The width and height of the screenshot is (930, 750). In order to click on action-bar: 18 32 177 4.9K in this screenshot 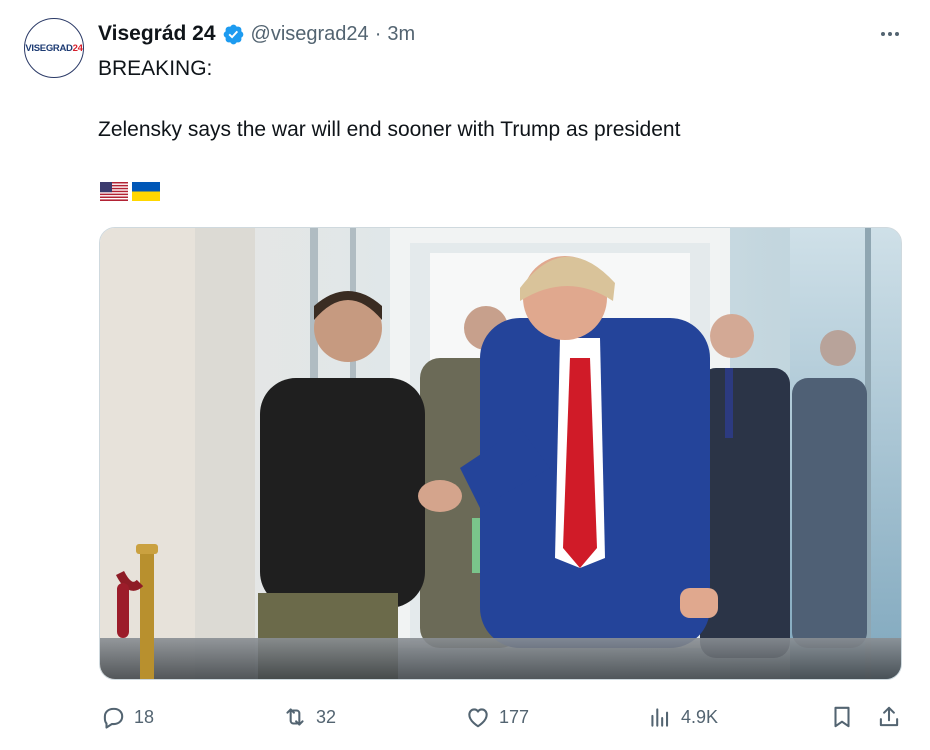, I will do `click(465, 717)`.